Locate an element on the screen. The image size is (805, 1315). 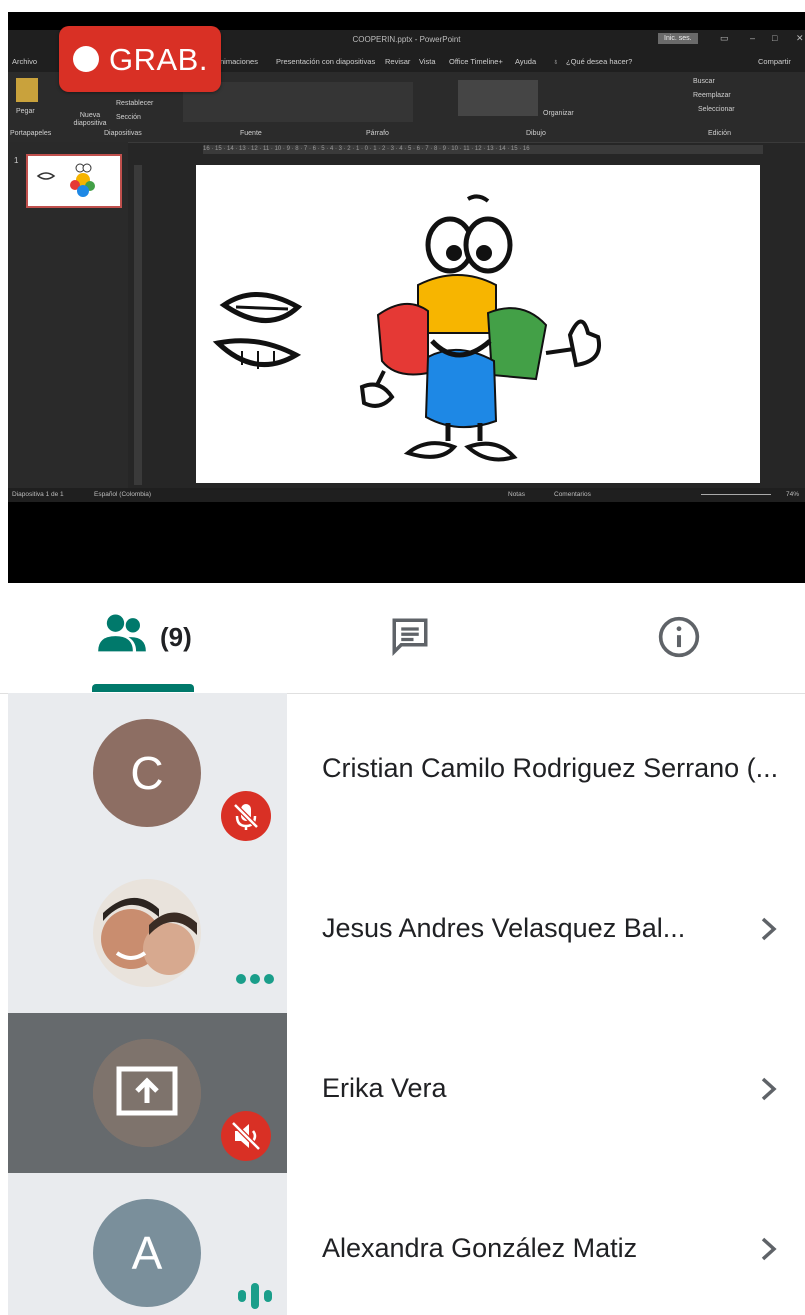
menu-file: Archivo is located at coordinates (25, 61).